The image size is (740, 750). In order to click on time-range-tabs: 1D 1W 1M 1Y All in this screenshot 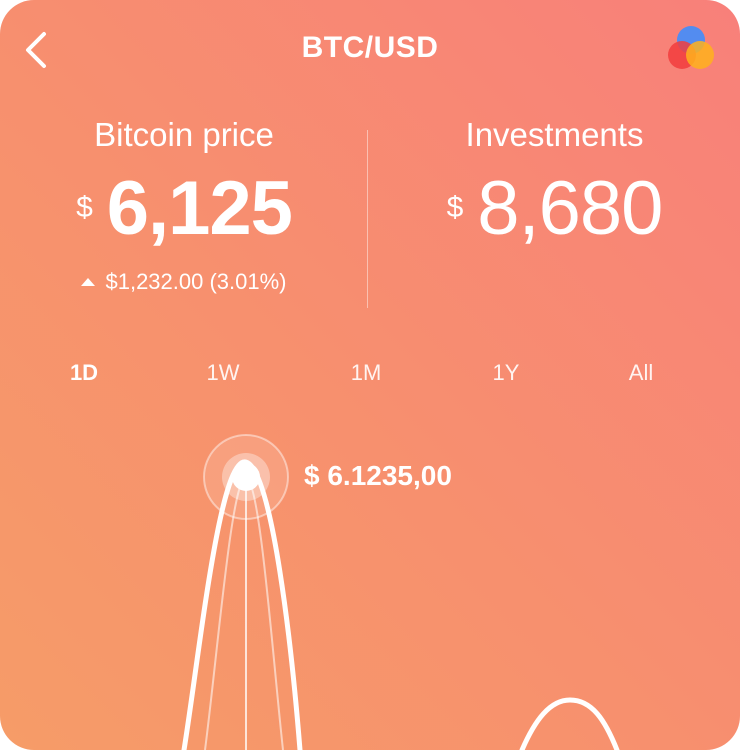, I will do `click(370, 375)`.